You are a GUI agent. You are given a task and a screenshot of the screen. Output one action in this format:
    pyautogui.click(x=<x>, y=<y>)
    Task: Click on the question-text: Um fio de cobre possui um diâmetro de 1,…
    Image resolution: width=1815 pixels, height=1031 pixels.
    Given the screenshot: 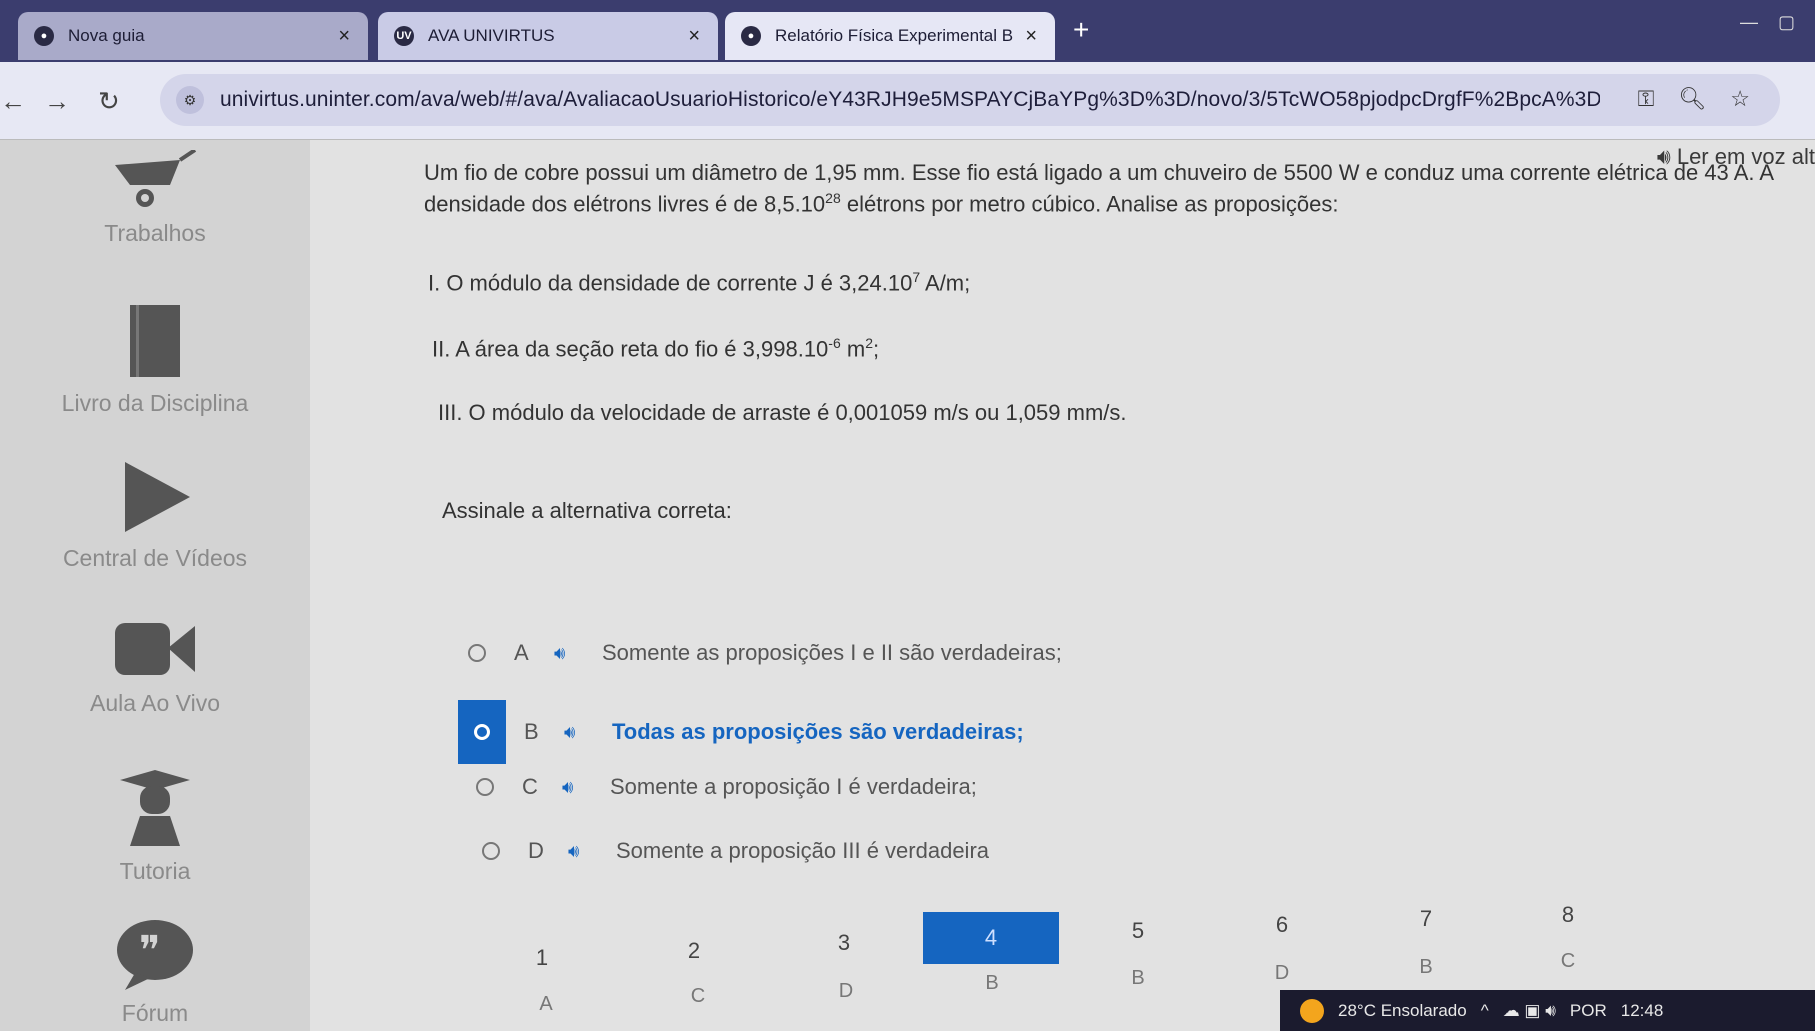 What is the action you would take?
    pyautogui.click(x=1099, y=188)
    